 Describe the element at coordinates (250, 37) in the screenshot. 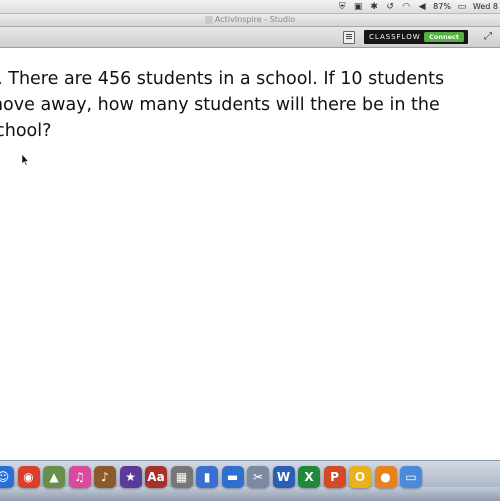

I see `app-toolbar: CLASSFLOW Connect ⤢` at that location.